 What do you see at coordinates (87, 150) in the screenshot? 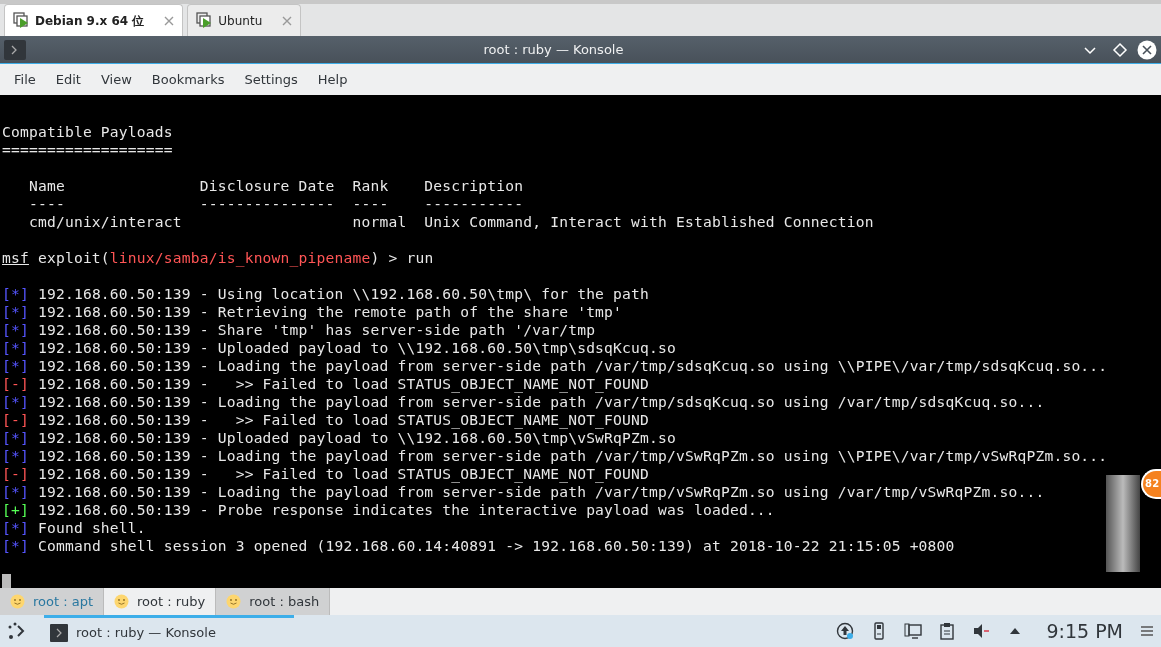
I see `terminal-line: ===================` at bounding box center [87, 150].